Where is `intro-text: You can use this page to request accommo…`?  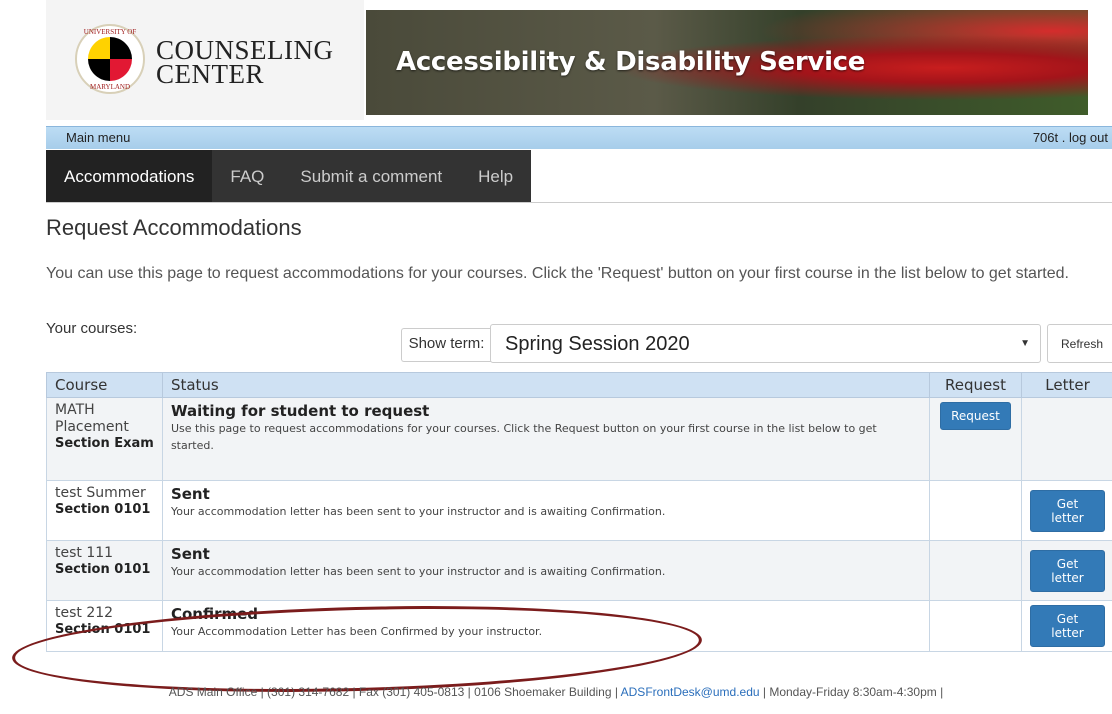
intro-text: You can use this page to request accommo… is located at coordinates (557, 273).